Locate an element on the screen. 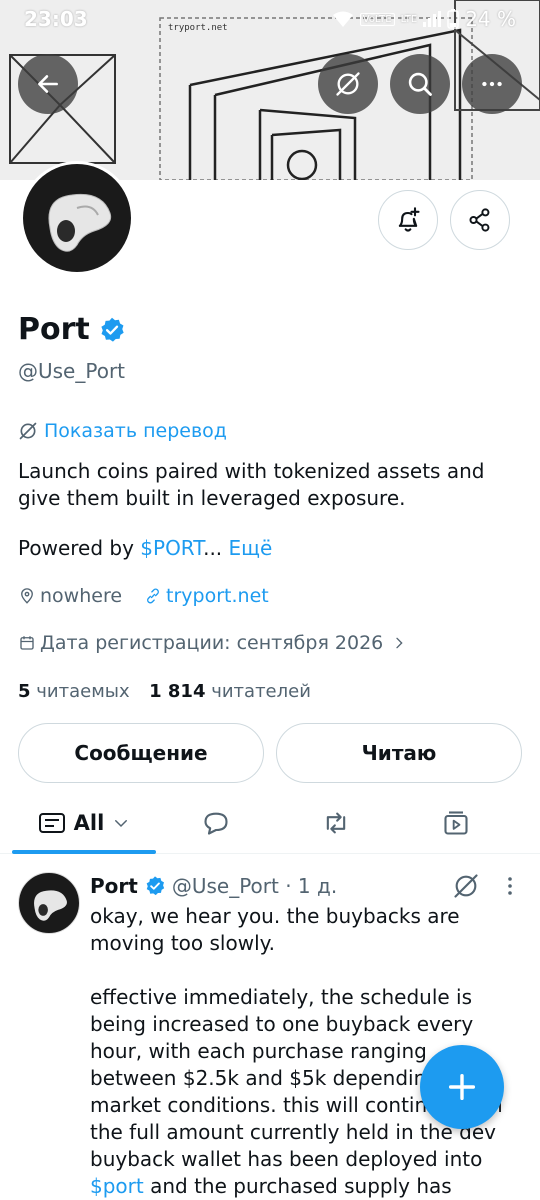 The height and width of the screenshot is (1200, 540). tab-reposts is located at coordinates (336, 823).